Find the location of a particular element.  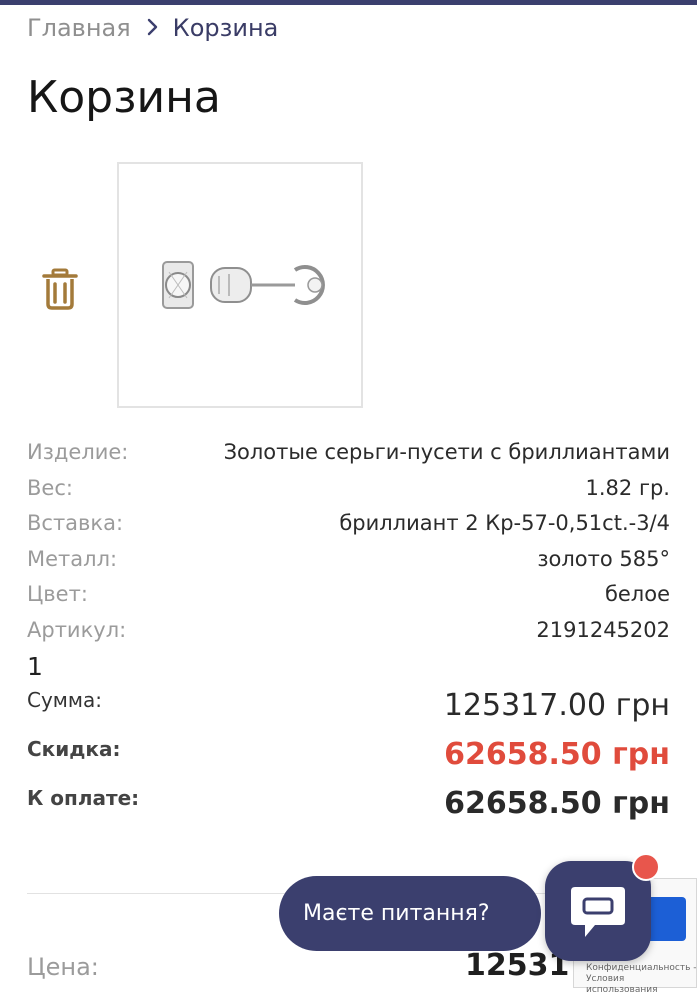

spec-value: 1.82 гр. is located at coordinates (627, 487).